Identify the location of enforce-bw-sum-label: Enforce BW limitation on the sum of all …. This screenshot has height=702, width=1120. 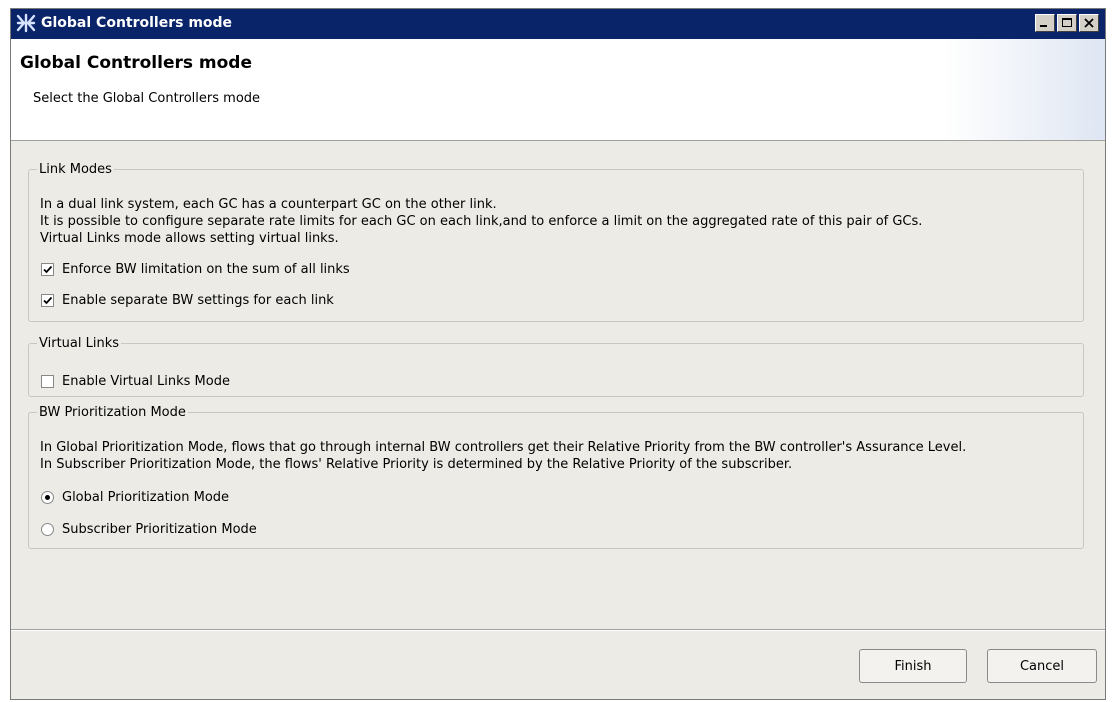
(206, 269).